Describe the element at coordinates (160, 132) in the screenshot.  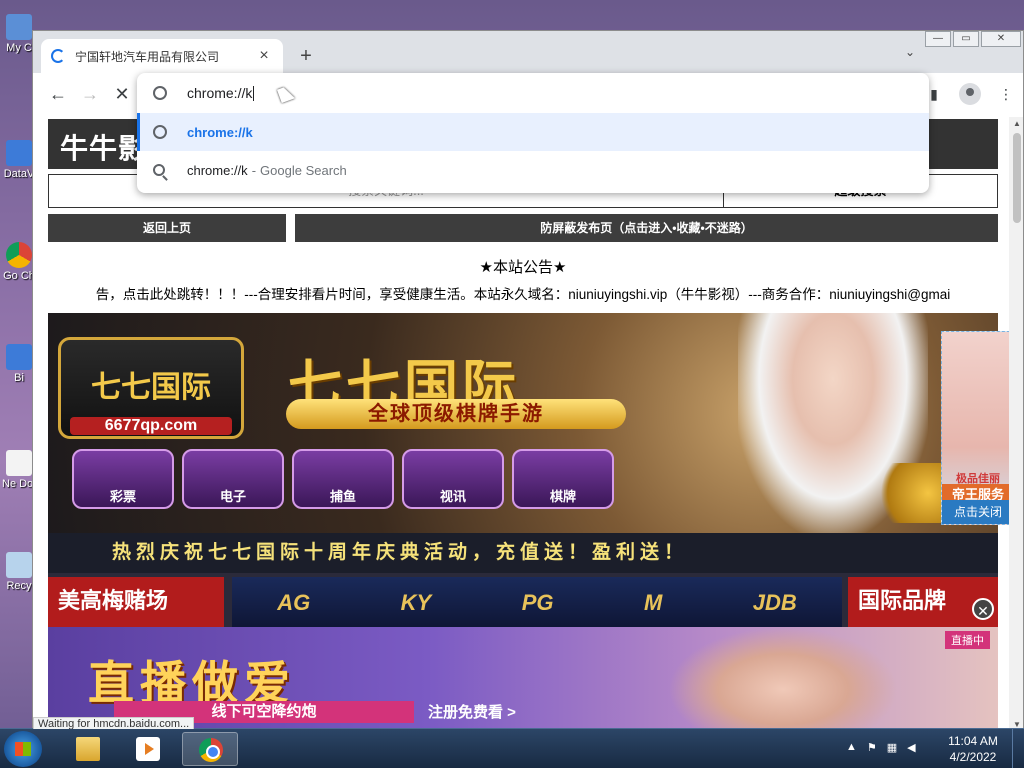
I see `globe-icon` at that location.